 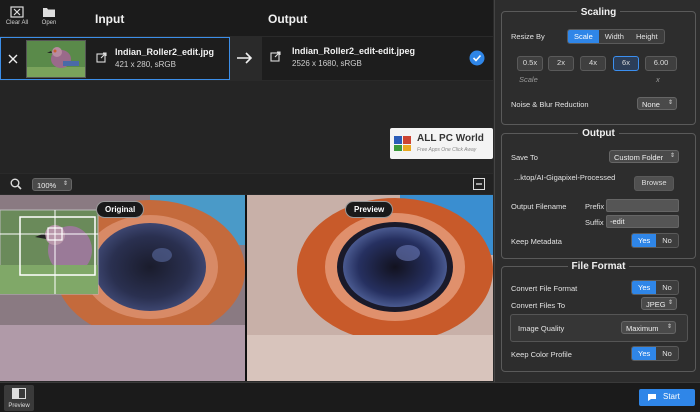 What do you see at coordinates (595, 206) in the screenshot?
I see `prefix-label: Prefix` at bounding box center [595, 206].